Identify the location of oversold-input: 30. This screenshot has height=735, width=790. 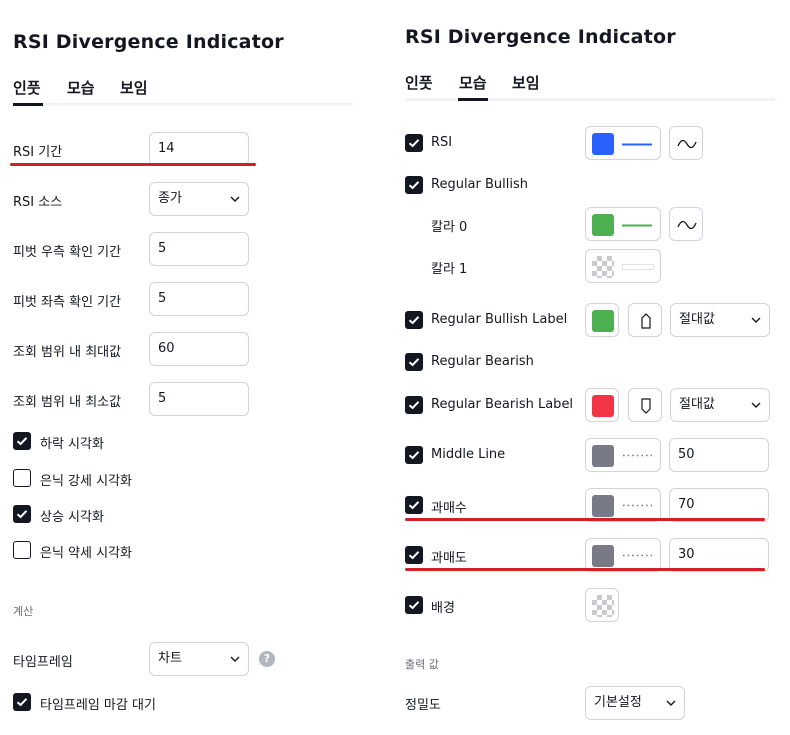
(719, 555).